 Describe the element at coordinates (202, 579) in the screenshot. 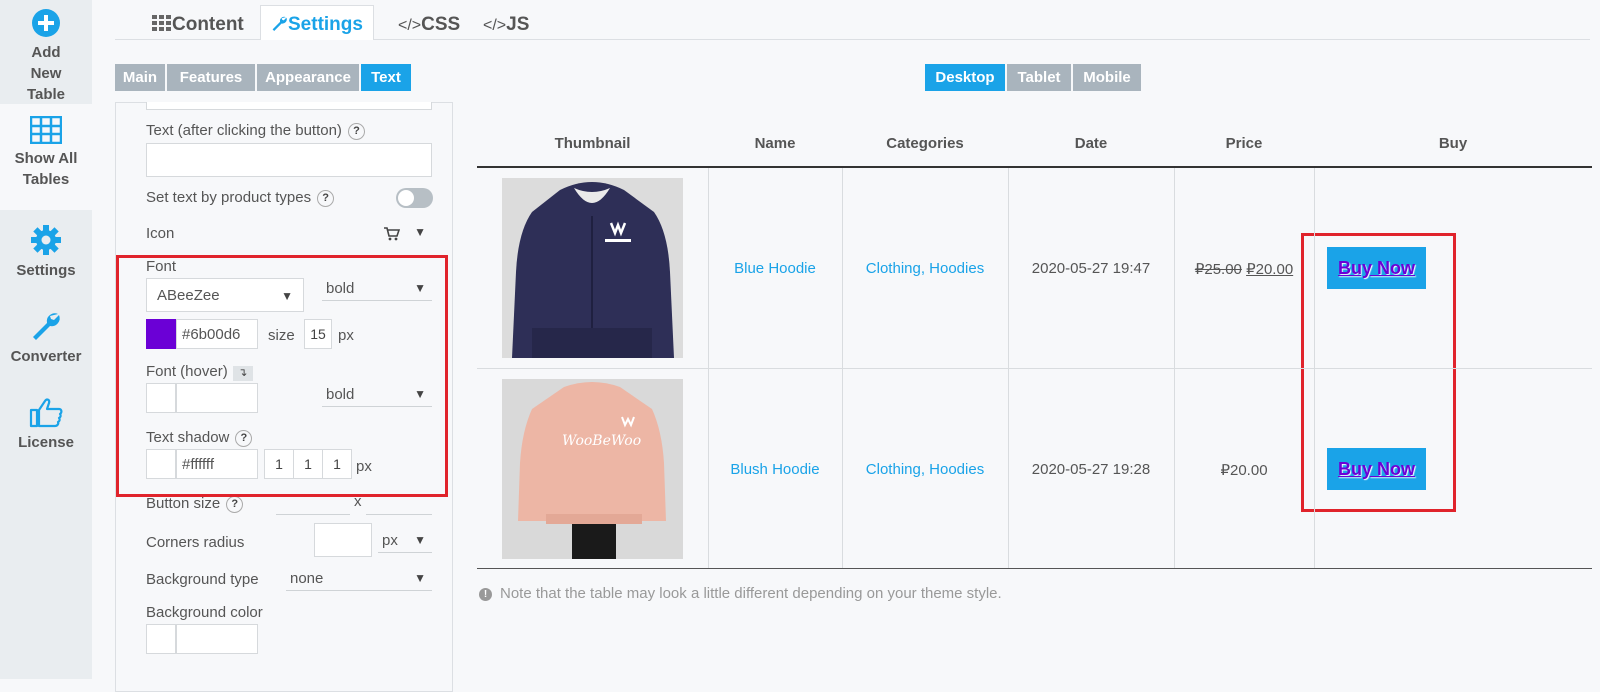

I see `background-type-label: Background type` at that location.